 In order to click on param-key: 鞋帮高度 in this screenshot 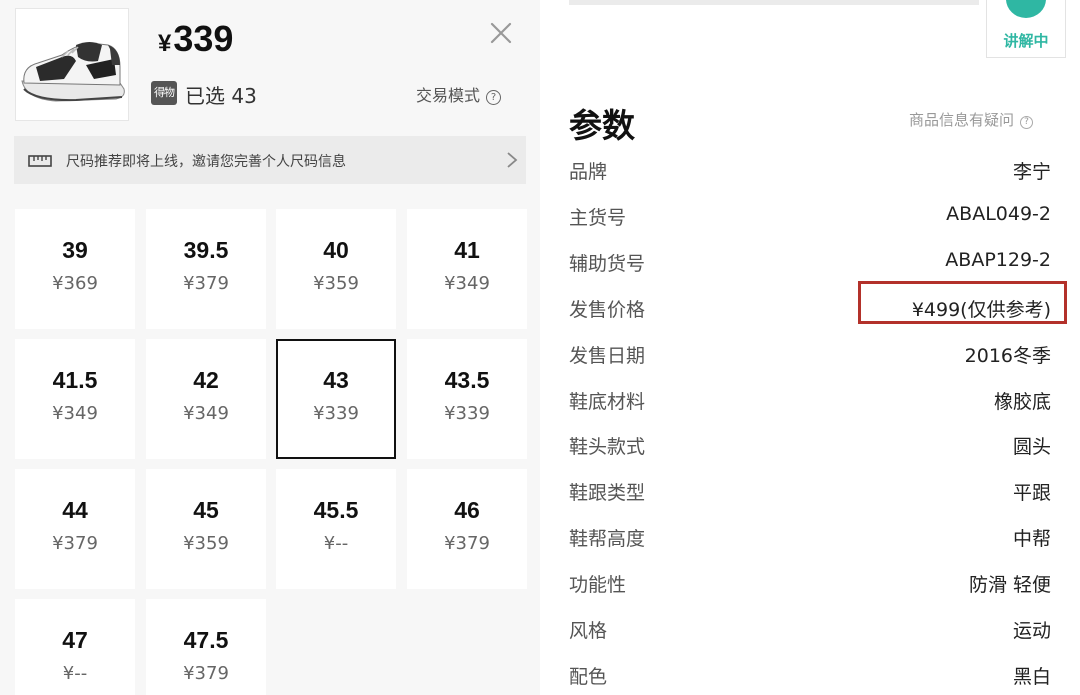, I will do `click(607, 539)`.